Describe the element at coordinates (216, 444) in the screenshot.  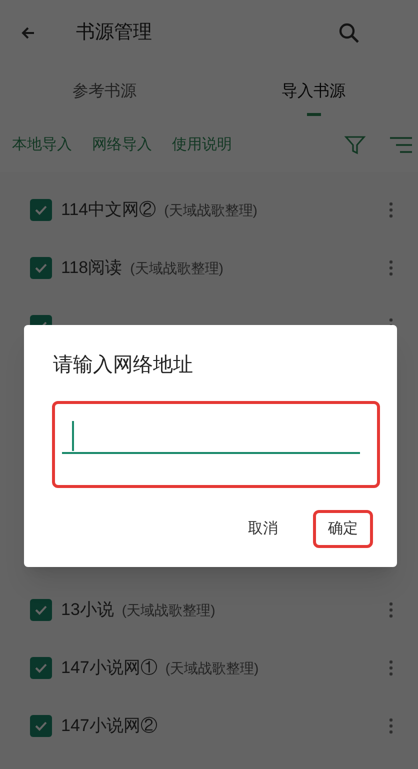
I see `url-input-field` at that location.